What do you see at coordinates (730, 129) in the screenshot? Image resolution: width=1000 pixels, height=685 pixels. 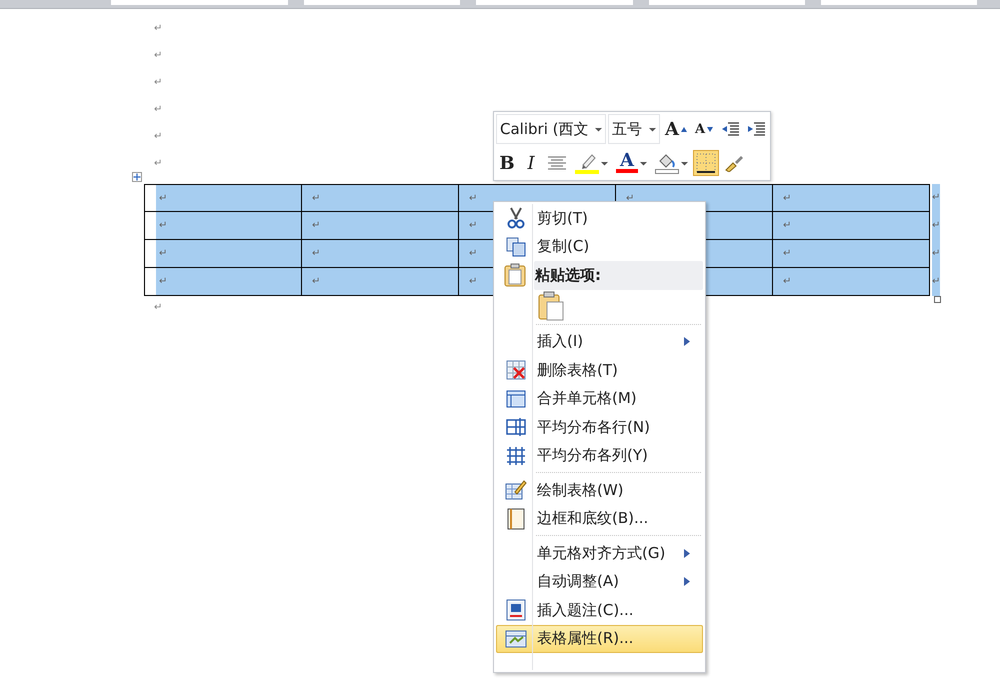 I see `decrease-indent-icon` at bounding box center [730, 129].